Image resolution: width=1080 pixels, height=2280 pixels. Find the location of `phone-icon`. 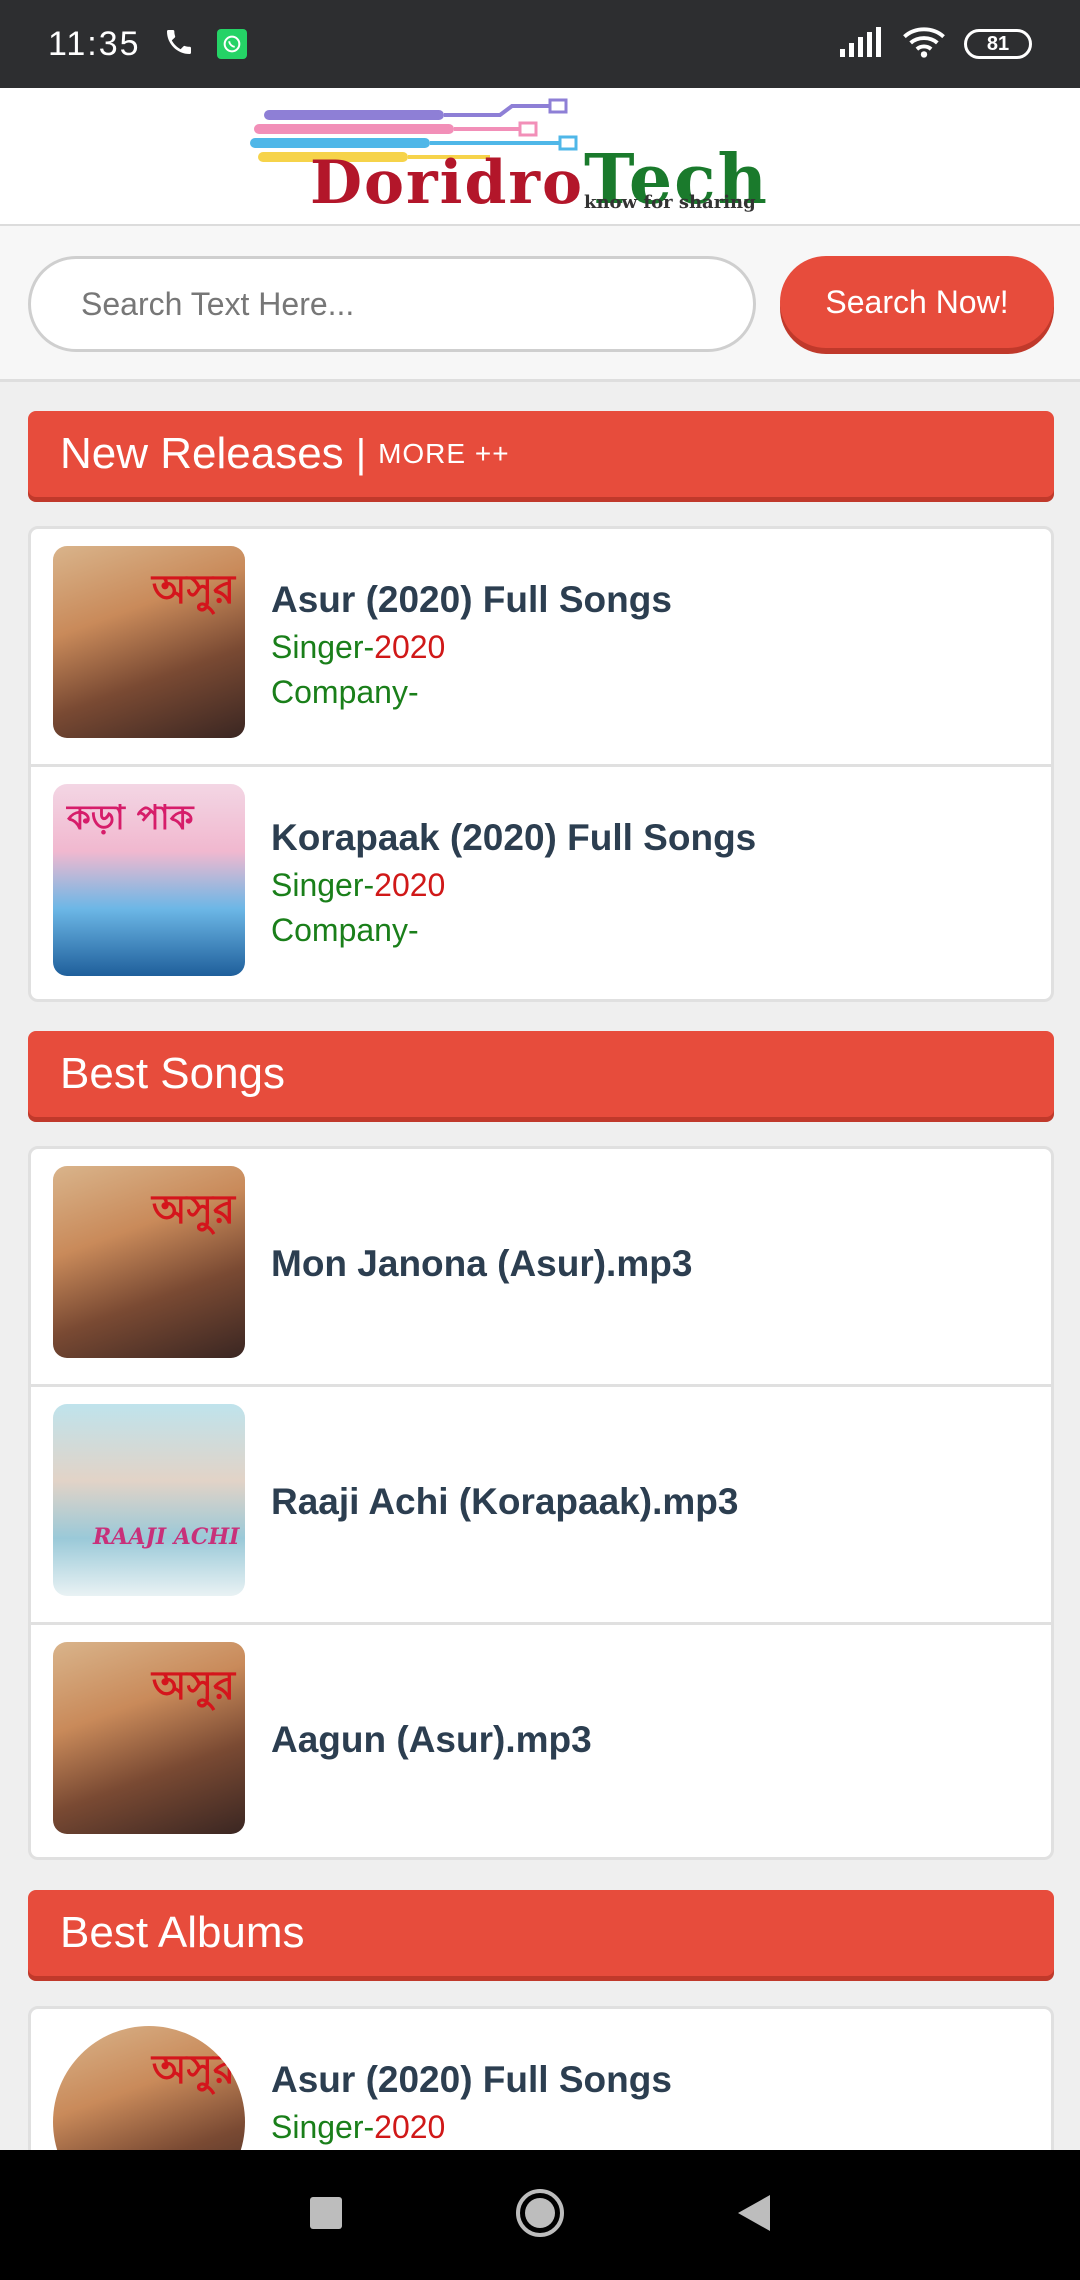

phone-icon is located at coordinates (179, 44).